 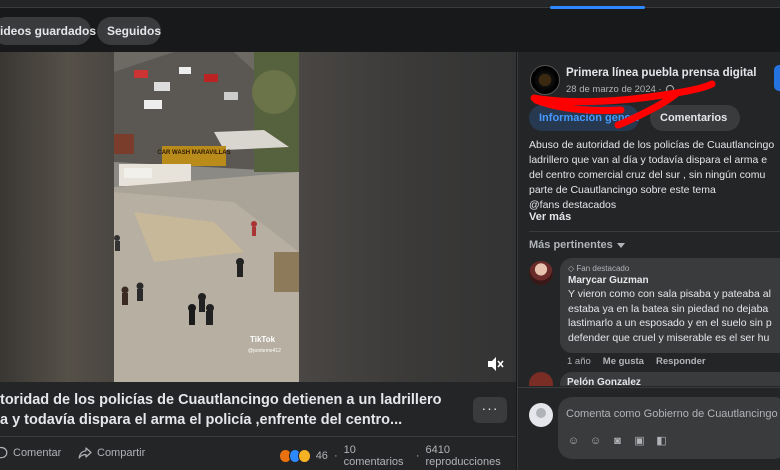 I want to click on comment-actions: 1 año Me gusta Responder, so click(x=636, y=361).